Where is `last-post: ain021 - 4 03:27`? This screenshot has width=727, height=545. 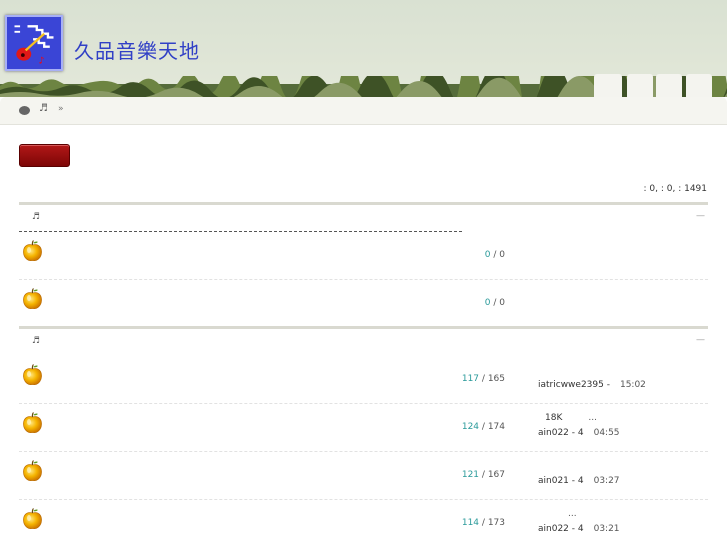
last-post: ain021 - 4 03:27 is located at coordinates (623, 476).